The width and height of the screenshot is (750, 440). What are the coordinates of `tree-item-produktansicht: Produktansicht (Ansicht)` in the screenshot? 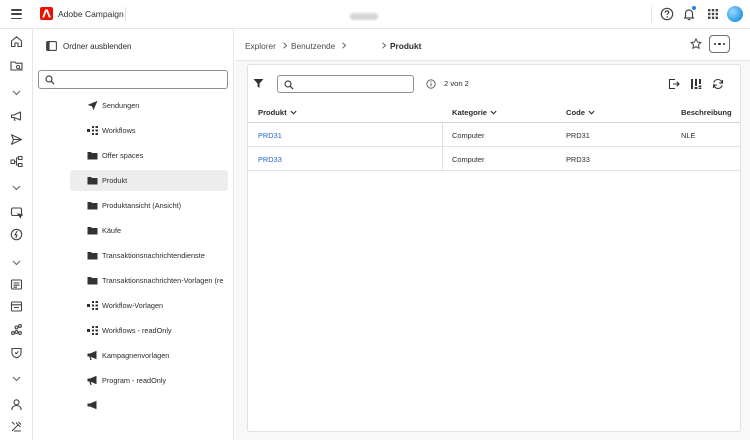 It's located at (149, 205).